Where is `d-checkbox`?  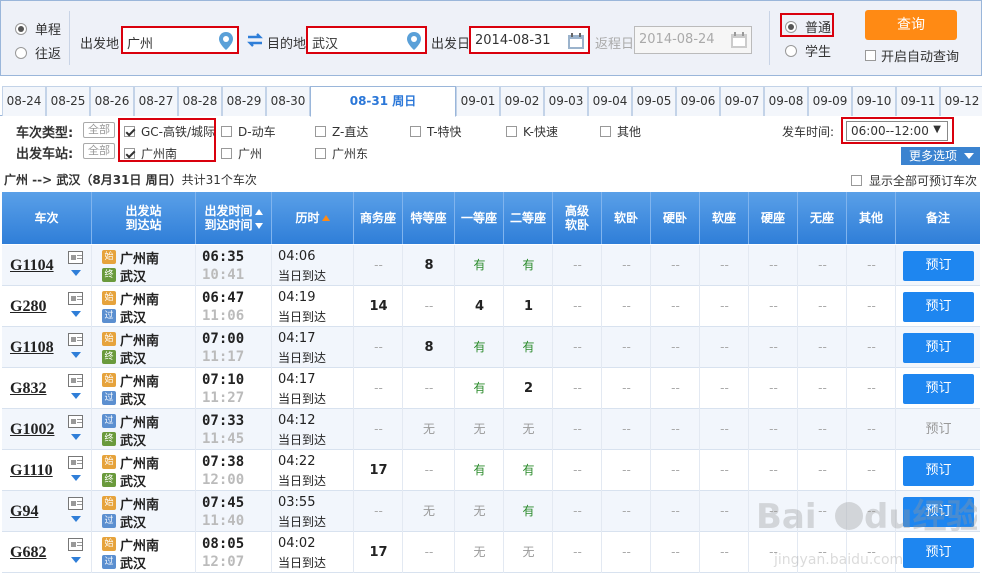 d-checkbox is located at coordinates (226, 131).